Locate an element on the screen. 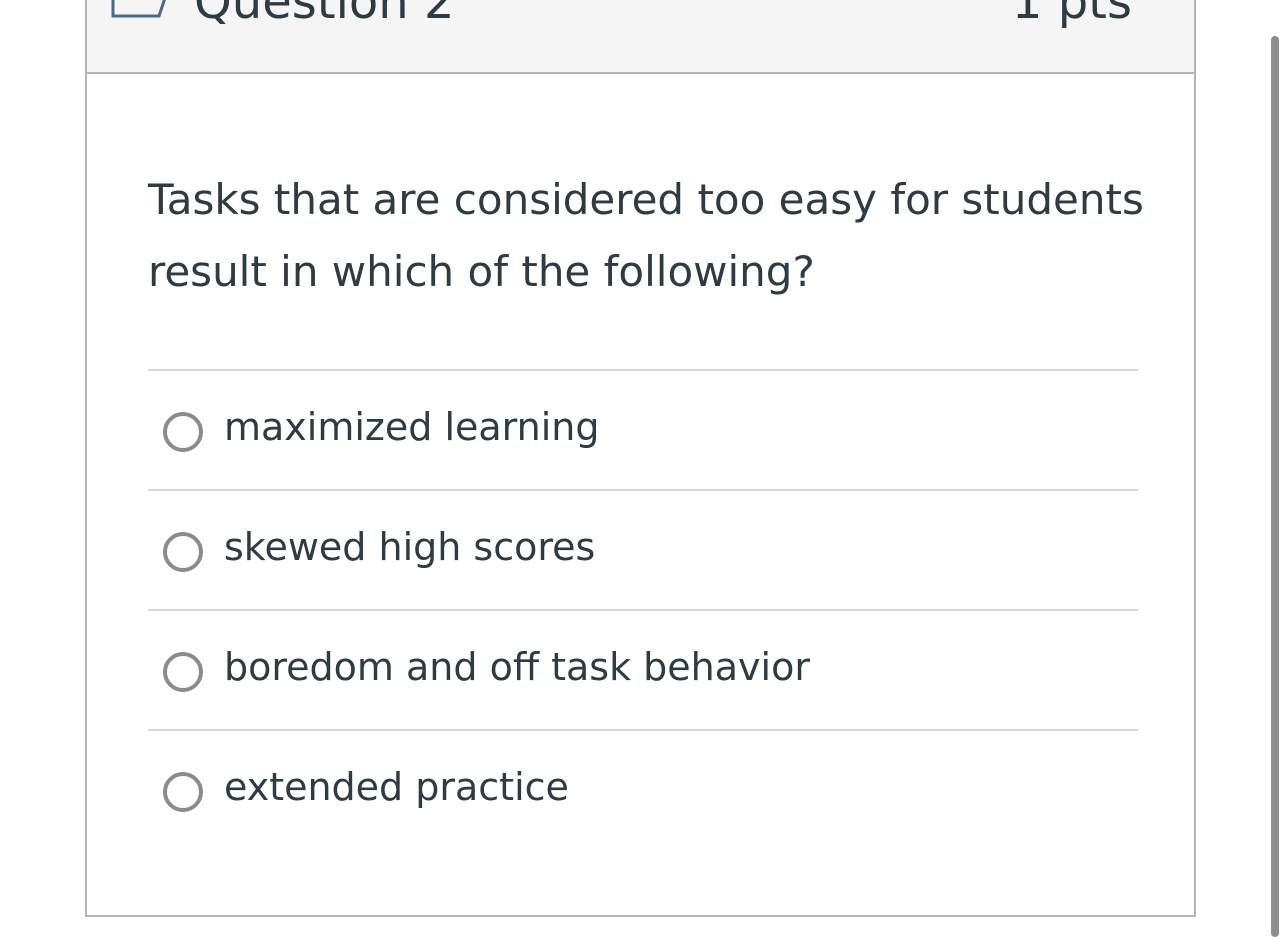 This screenshot has width=1284, height=937. flag-icon is located at coordinates (141, 9).